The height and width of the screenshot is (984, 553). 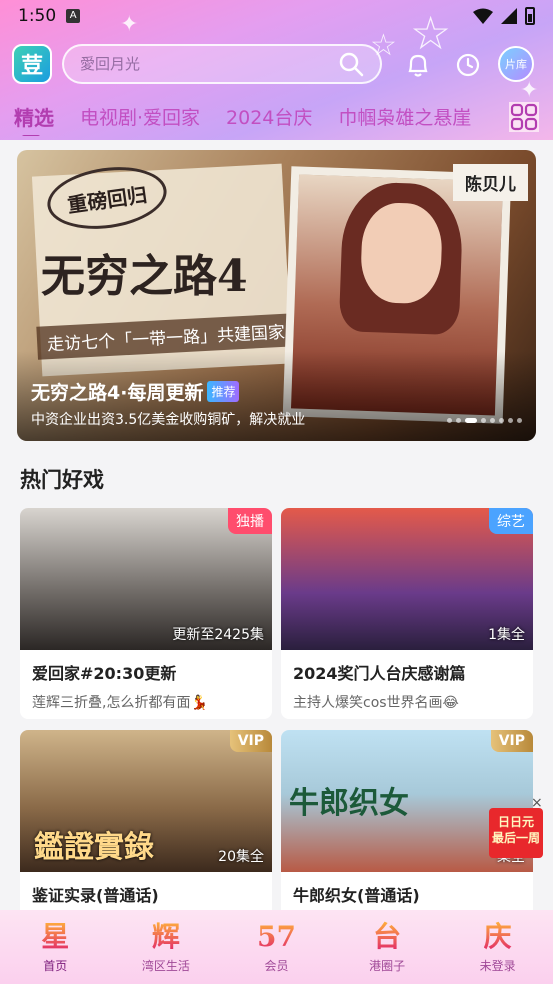 I want to click on show-subtitle: 主持人爆笑cos世界名画😂, so click(x=376, y=703).